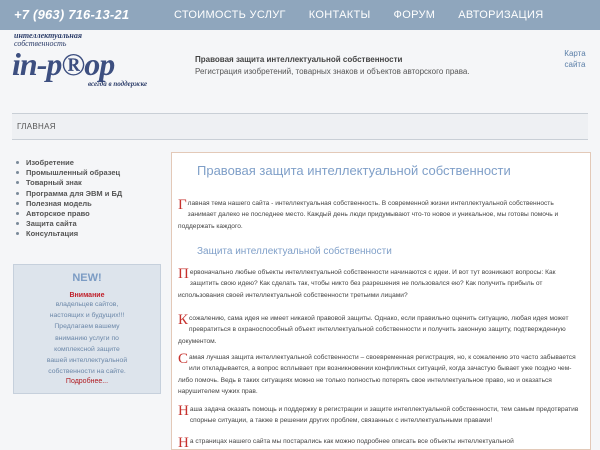 The height and width of the screenshot is (450, 600). What do you see at coordinates (230, 15) in the screenshot?
I see `nav-pricing: СТОИМОСТЬ УСЛУГ` at bounding box center [230, 15].